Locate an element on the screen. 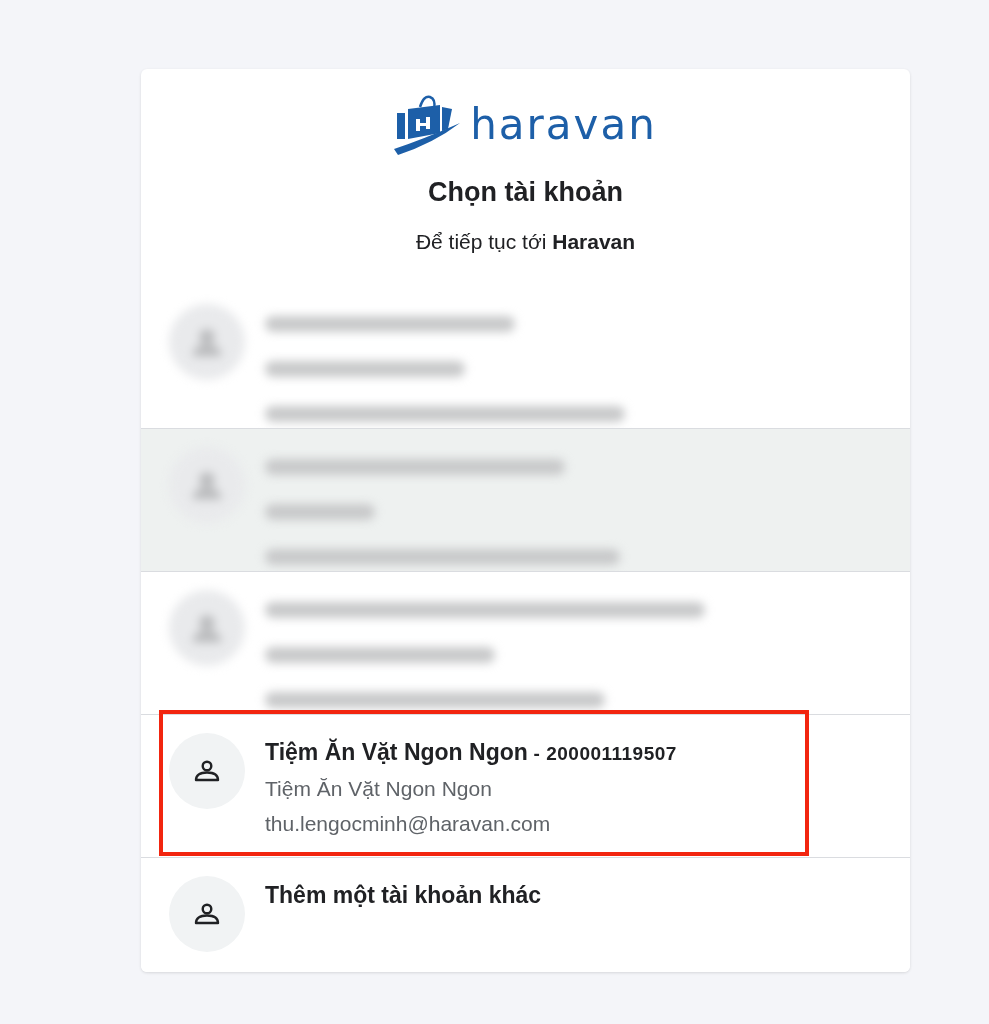 This screenshot has height=1024, width=989. account-row: Tiệm Ăn Vặt Ngon Ngon - 200001119507 Tiệm Ăn Vặt Ngon Ngon thu.lengocminh@haravan.com is located at coordinates (525, 786).